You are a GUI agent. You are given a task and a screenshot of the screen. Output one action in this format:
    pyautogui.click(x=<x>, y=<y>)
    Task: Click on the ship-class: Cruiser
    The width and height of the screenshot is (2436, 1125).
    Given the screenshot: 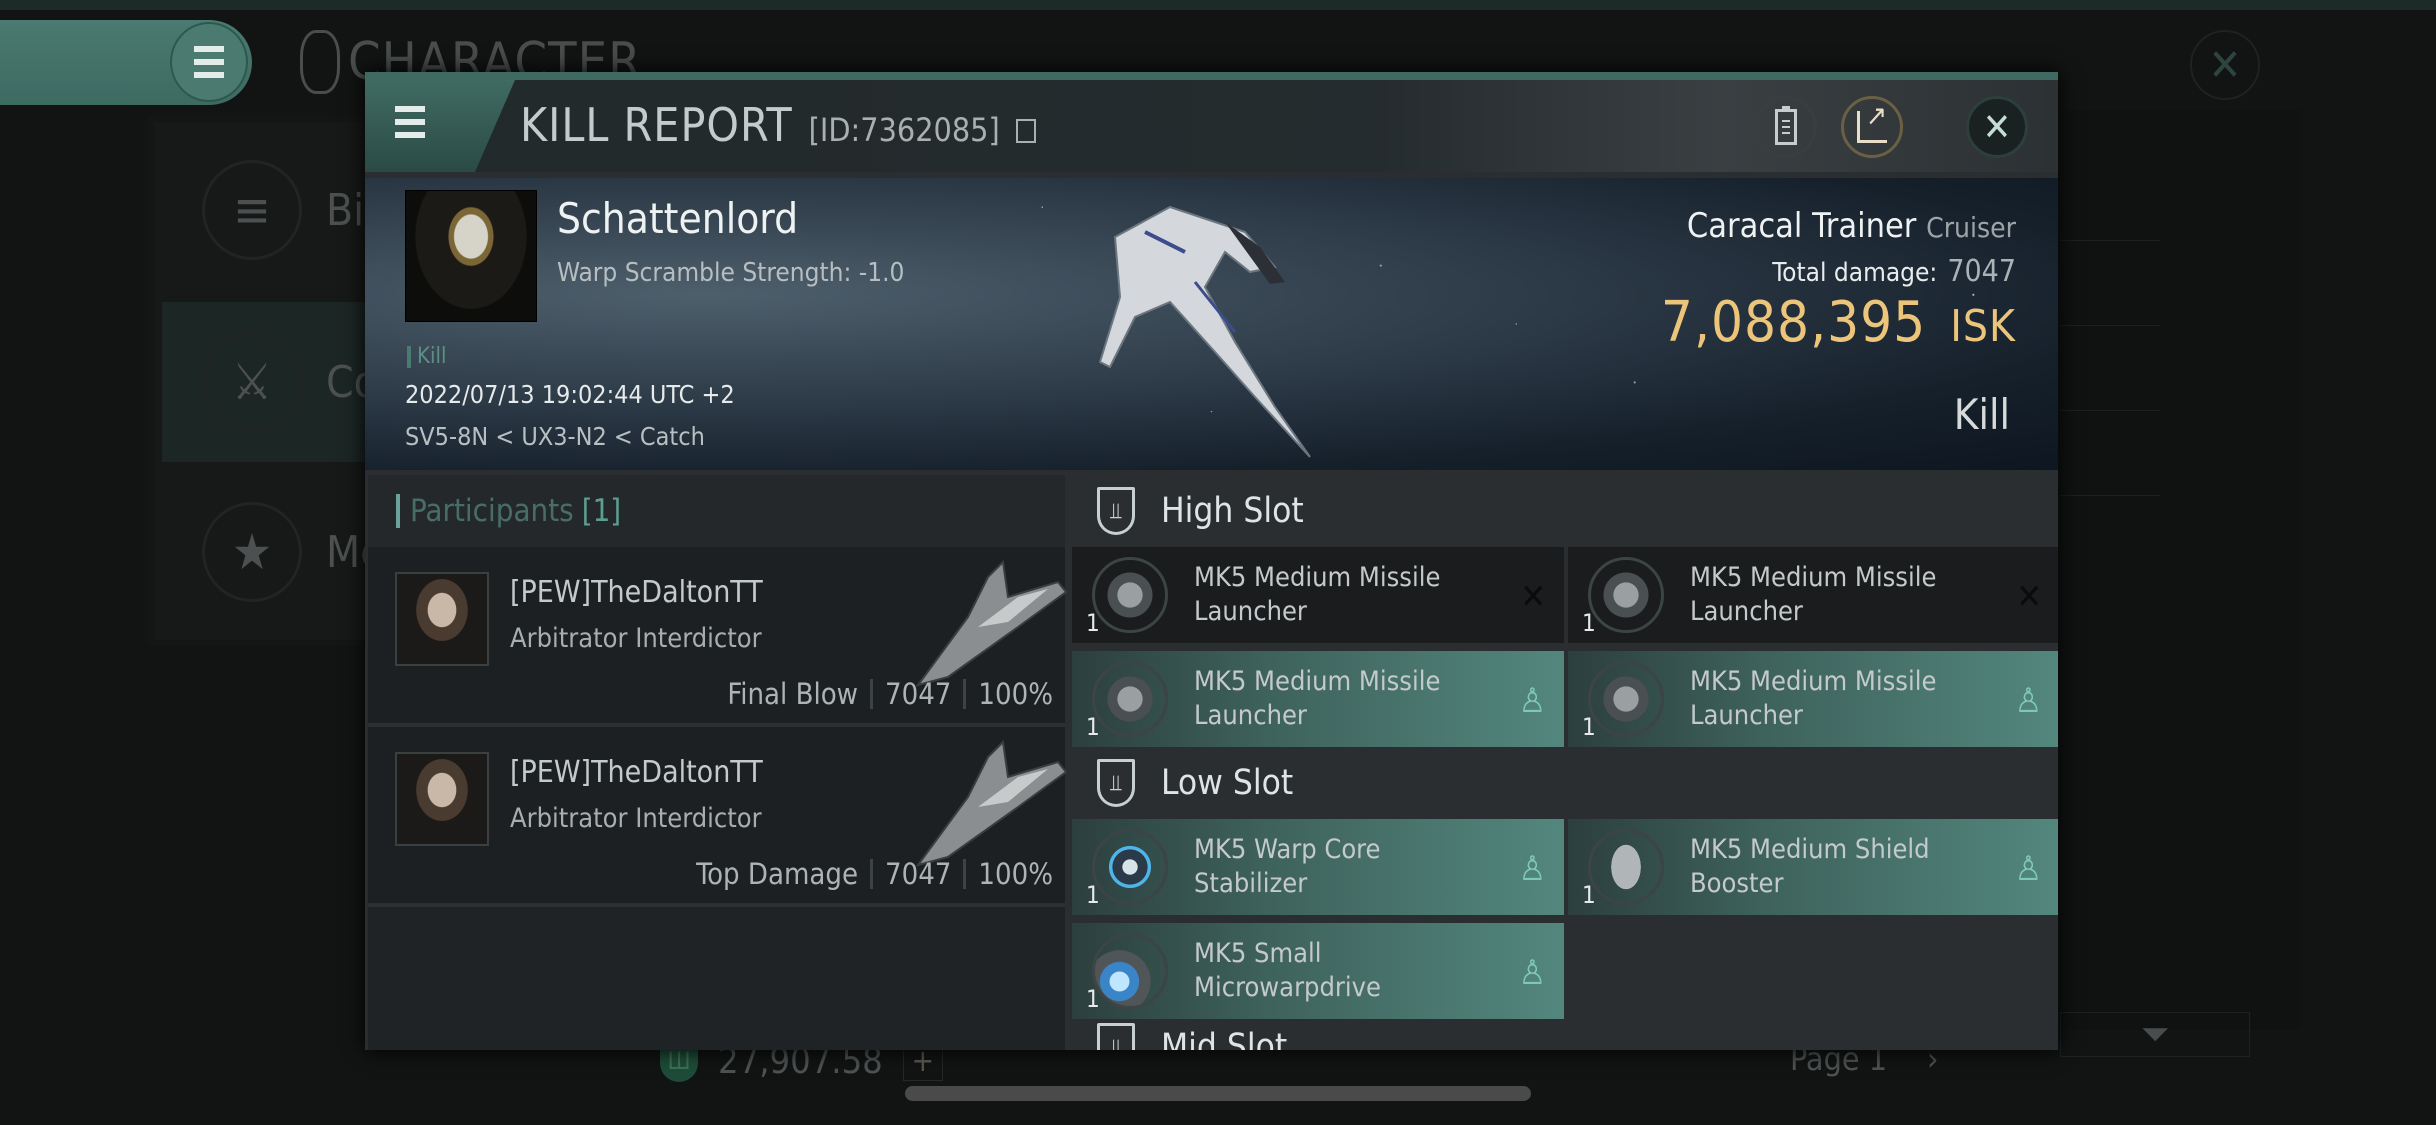 What is the action you would take?
    pyautogui.click(x=1971, y=227)
    